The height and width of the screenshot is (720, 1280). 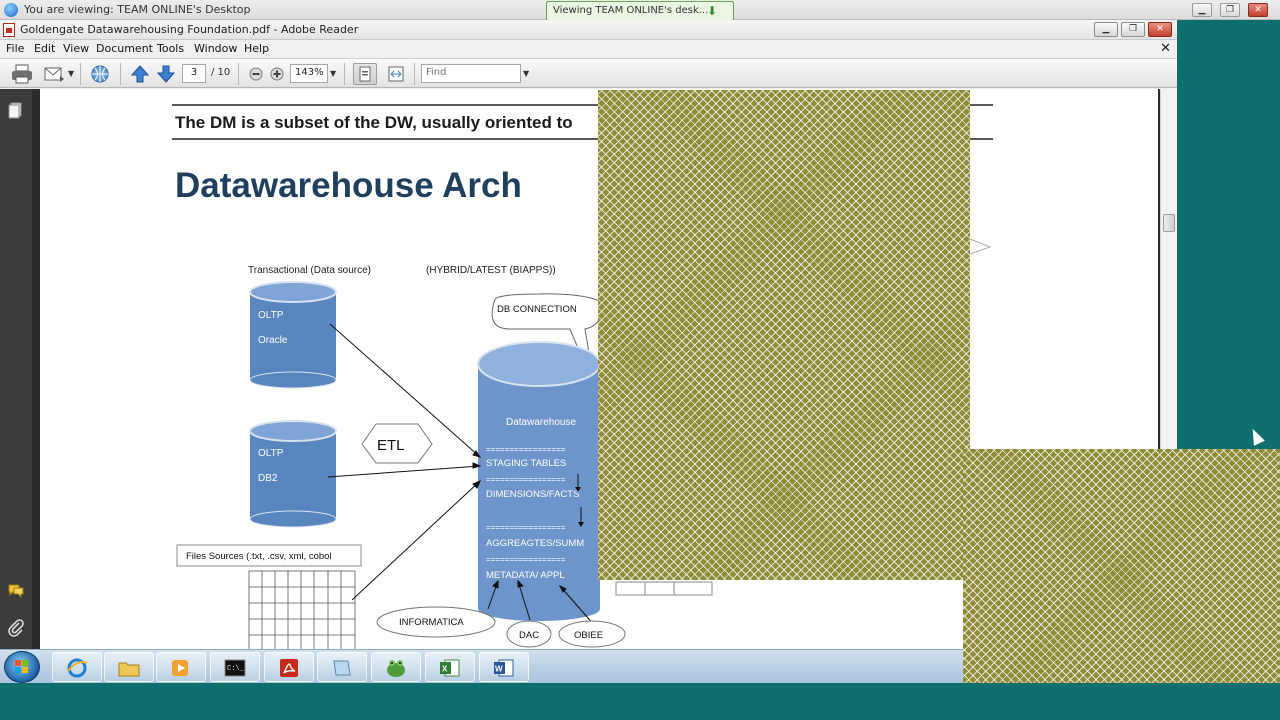 I want to click on scrollbar-thumb, so click(x=1169, y=223).